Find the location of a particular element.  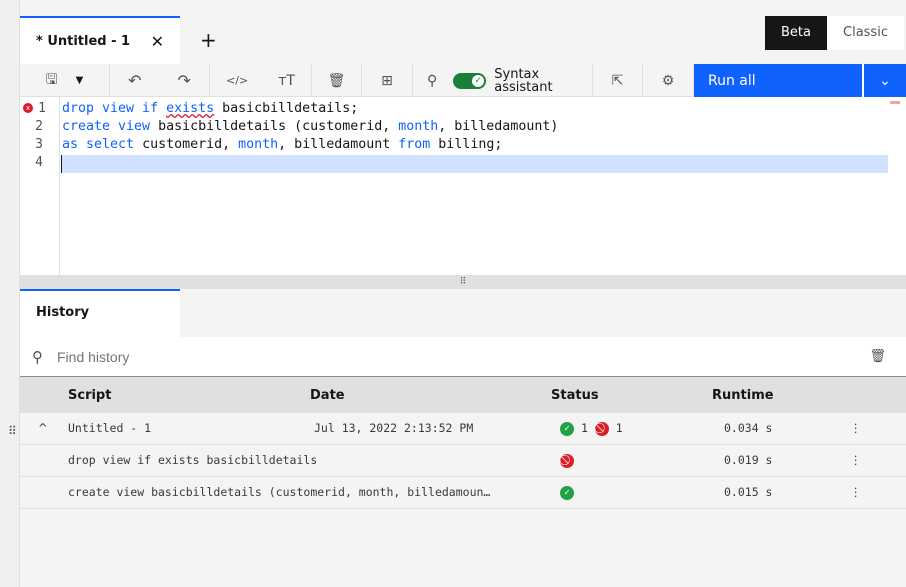

line-number: 1 is located at coordinates (42, 108).